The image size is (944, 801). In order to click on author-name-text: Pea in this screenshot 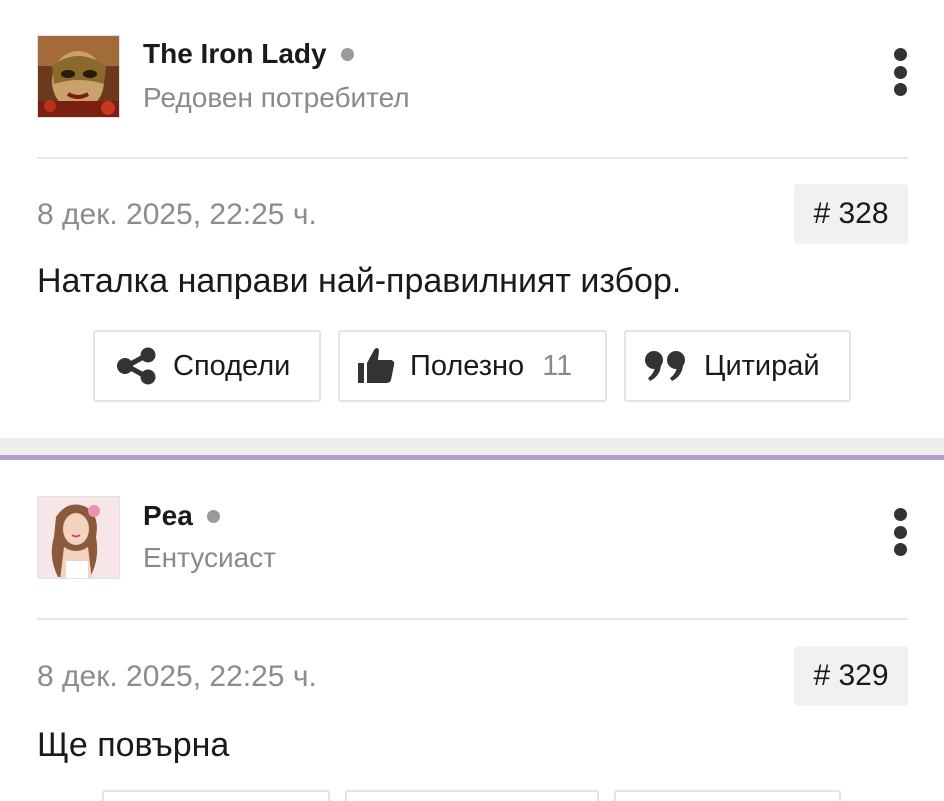, I will do `click(168, 516)`.